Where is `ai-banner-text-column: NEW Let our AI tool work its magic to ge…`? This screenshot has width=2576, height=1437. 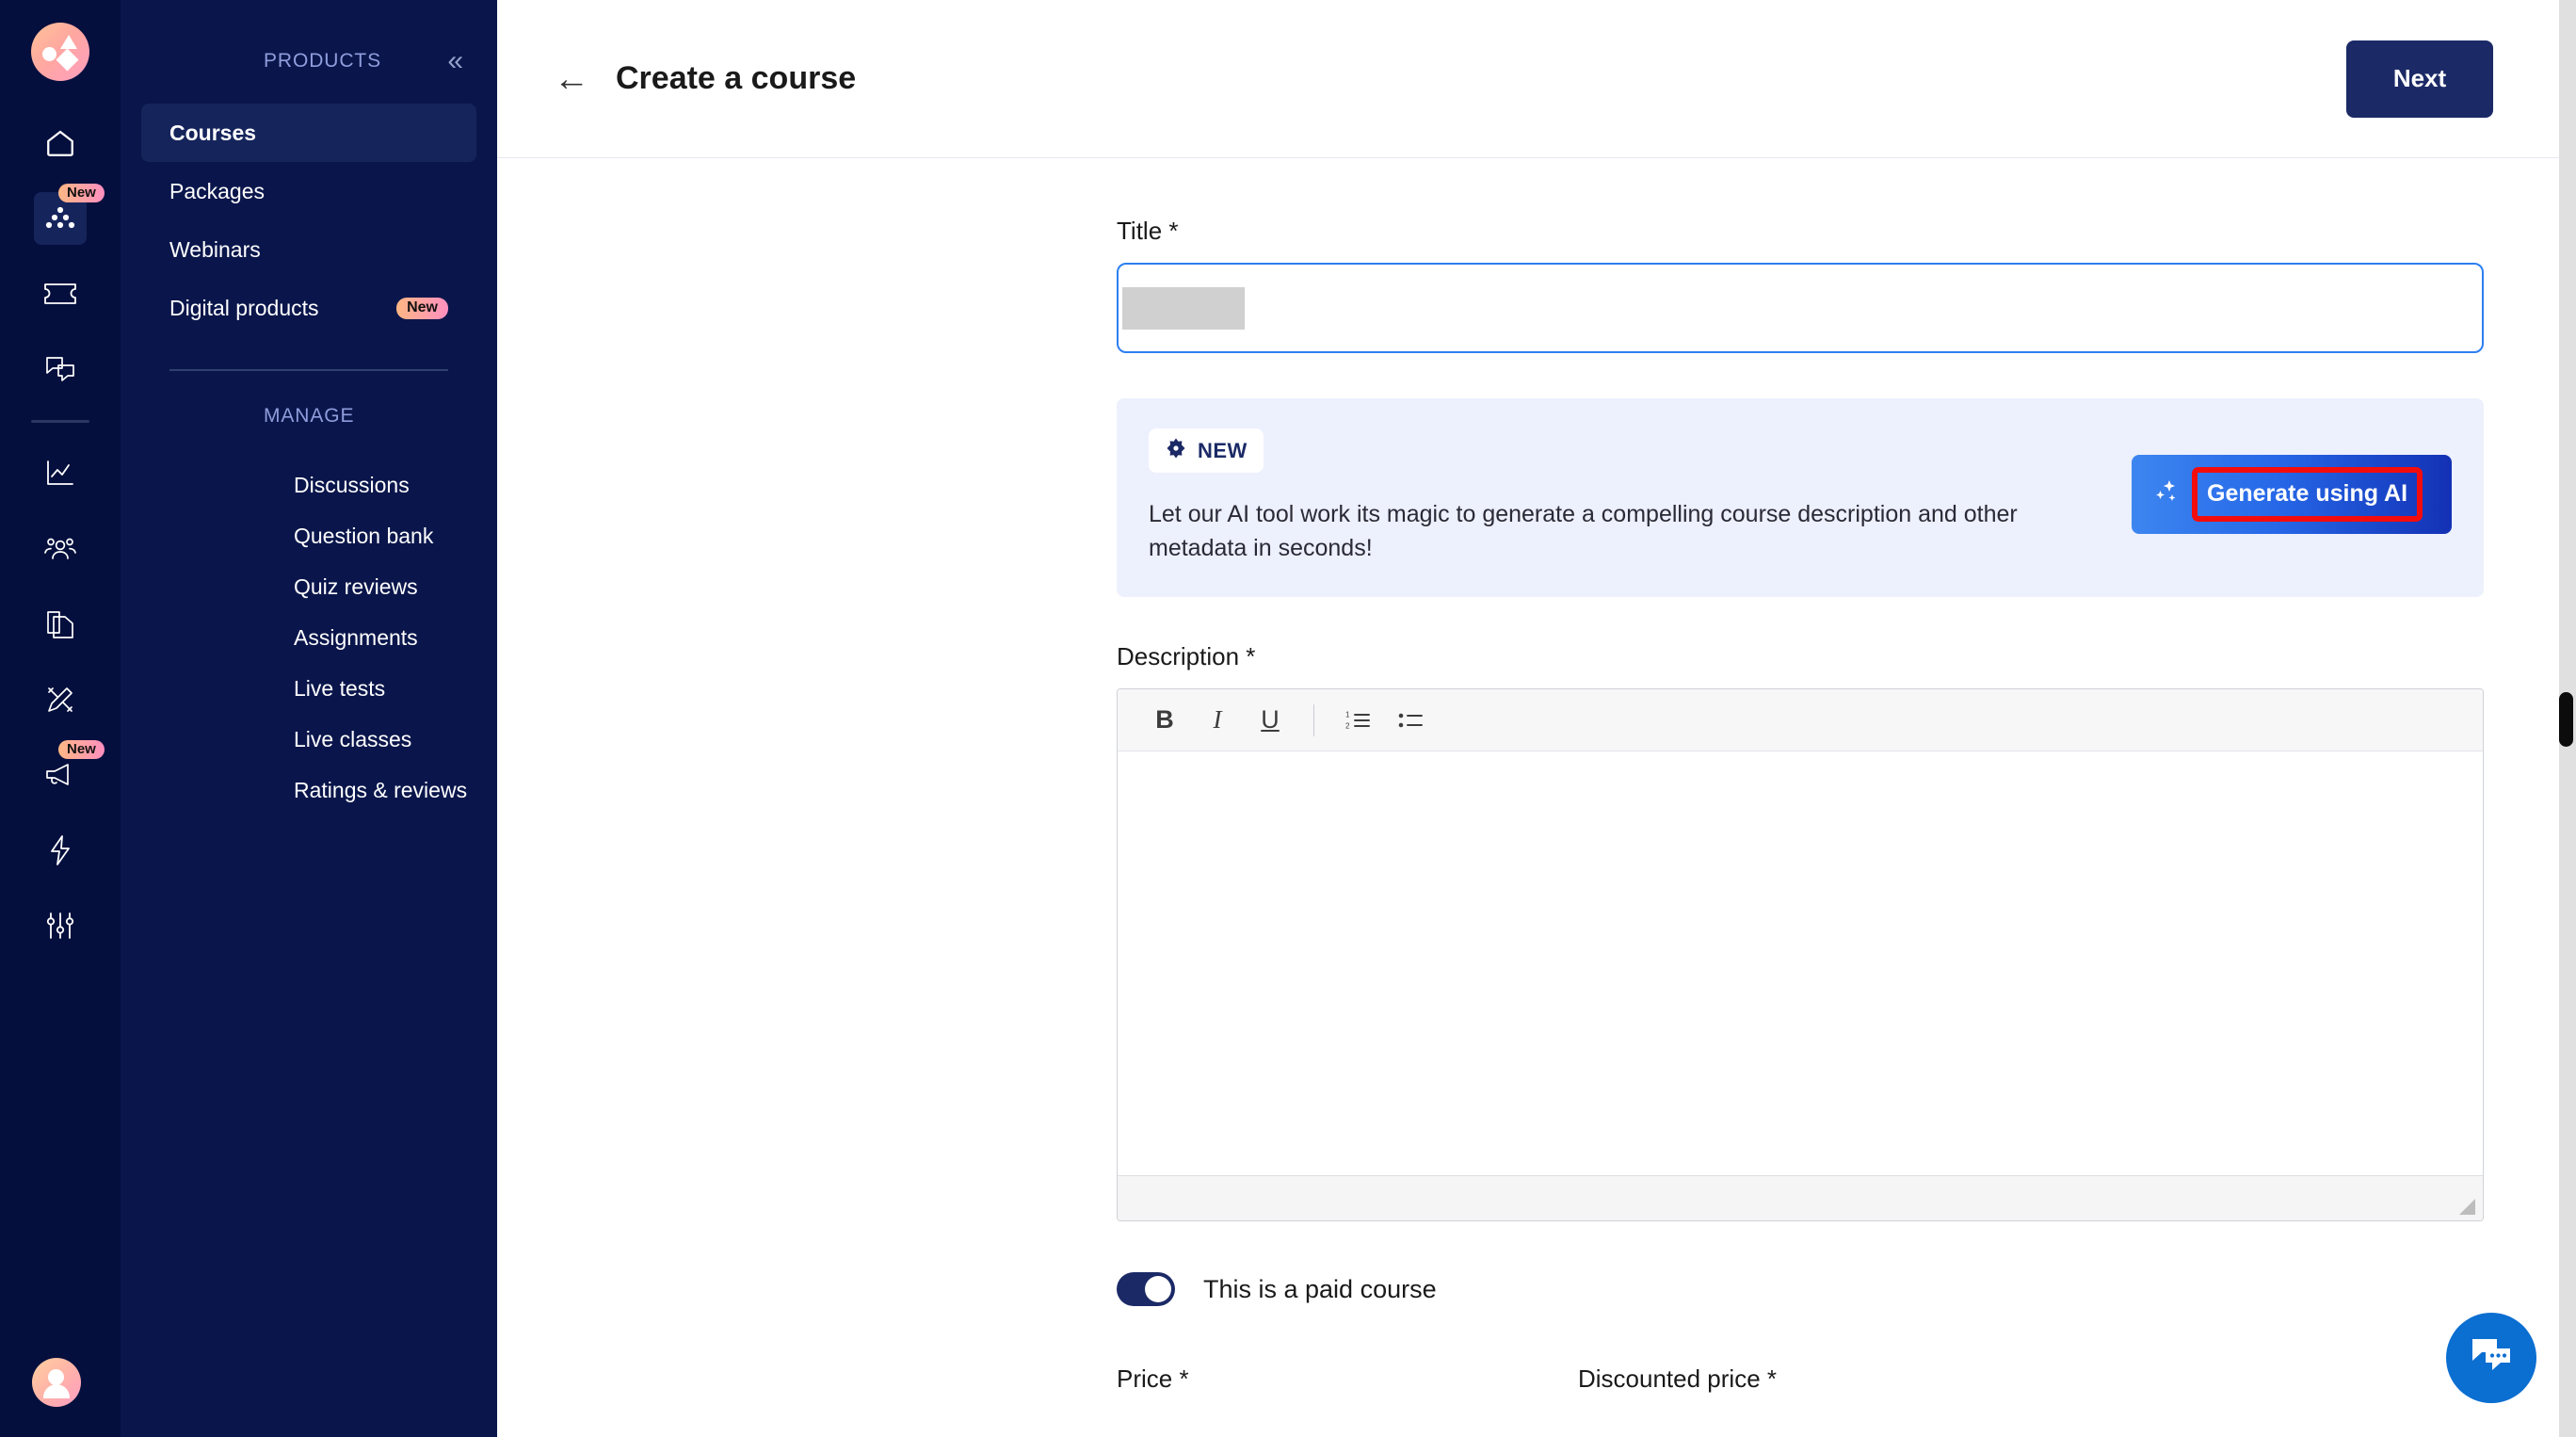 ai-banner-text-column: NEW Let our AI tool work its magic to ge… is located at coordinates (1640, 497).